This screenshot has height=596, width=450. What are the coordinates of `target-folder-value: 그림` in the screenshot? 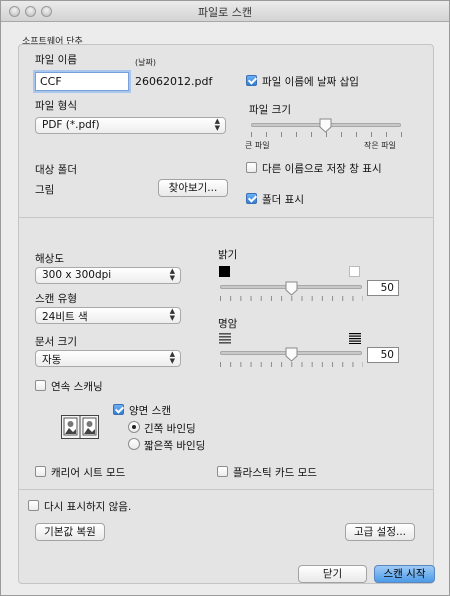 It's located at (45, 190).